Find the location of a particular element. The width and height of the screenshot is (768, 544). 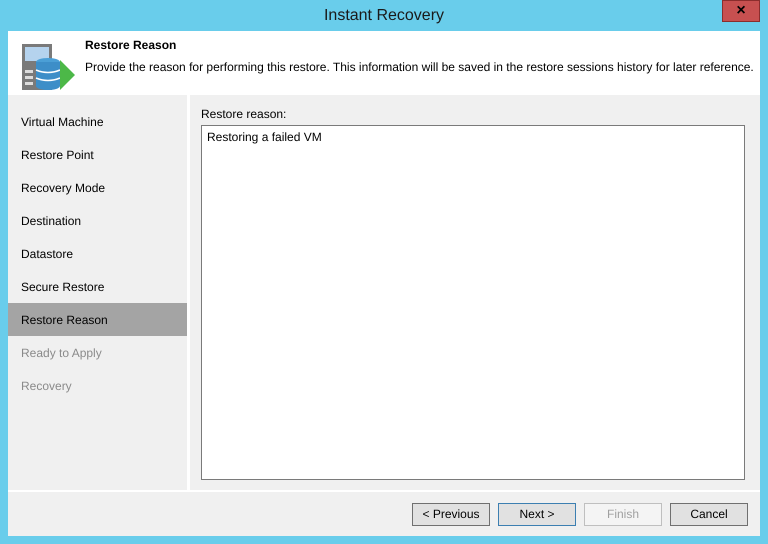

header-description: Provide the reason for performing this restore. This information will be saved in the restore sessions history for later reference. is located at coordinates (419, 67).